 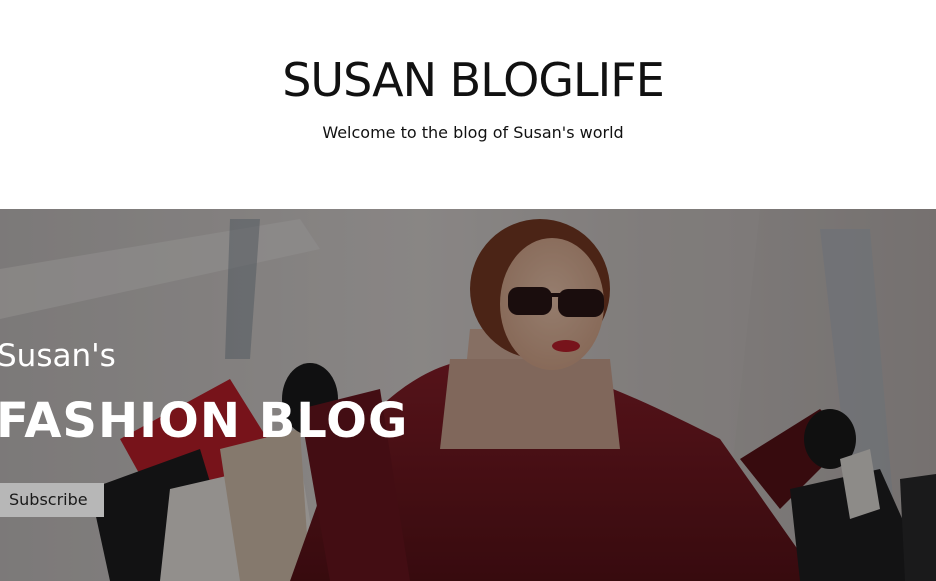 What do you see at coordinates (52, 500) in the screenshot?
I see `subscribe-button: Subscribe` at bounding box center [52, 500].